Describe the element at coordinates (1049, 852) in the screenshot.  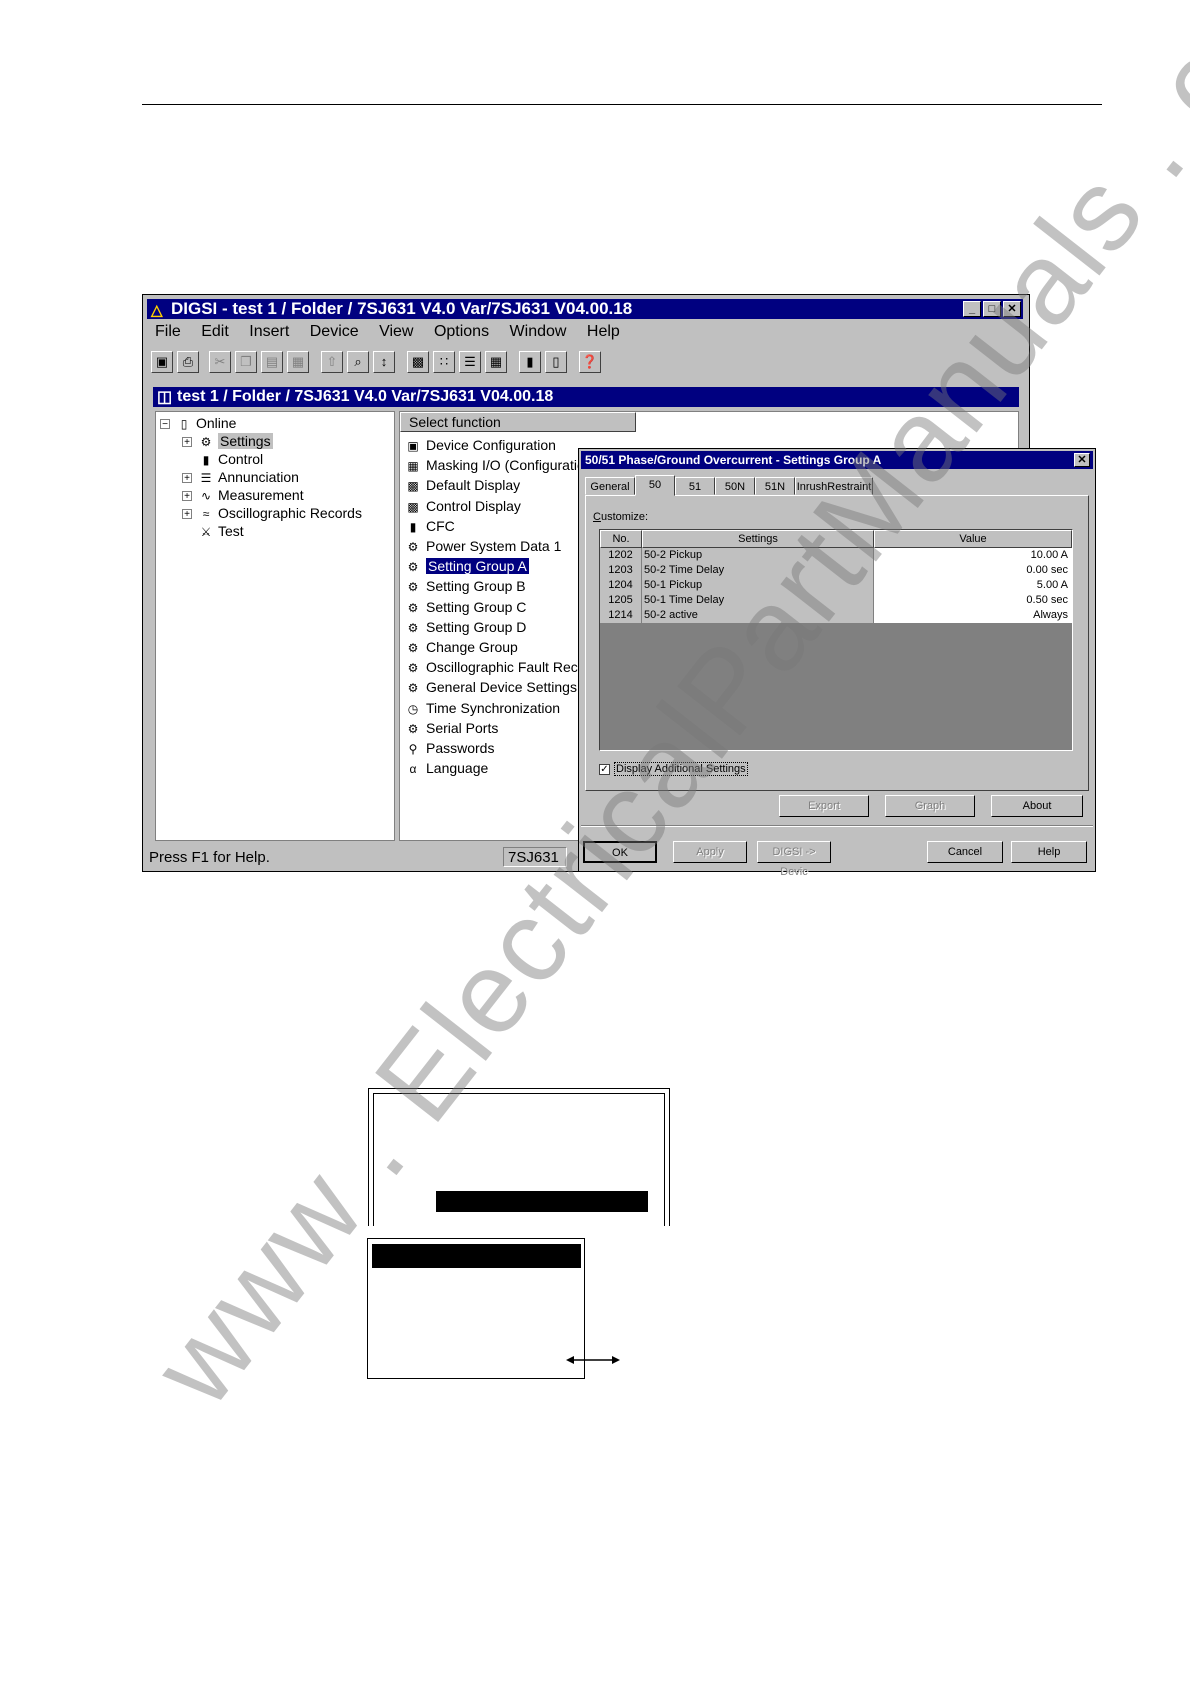
I see `help-button: Help` at that location.